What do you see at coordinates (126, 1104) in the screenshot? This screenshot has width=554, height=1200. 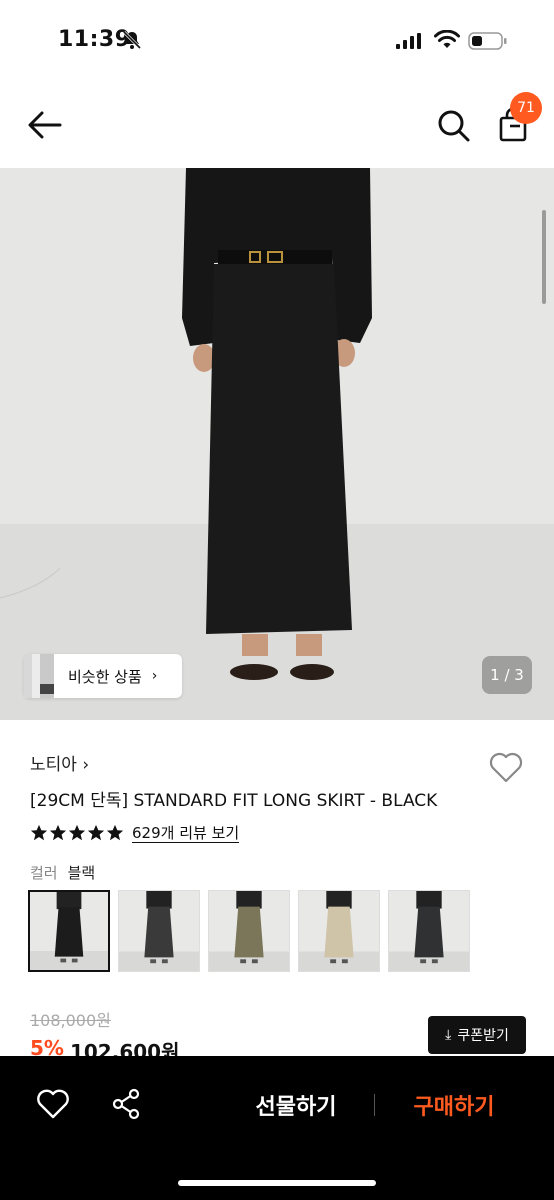 I see `share-icon` at bounding box center [126, 1104].